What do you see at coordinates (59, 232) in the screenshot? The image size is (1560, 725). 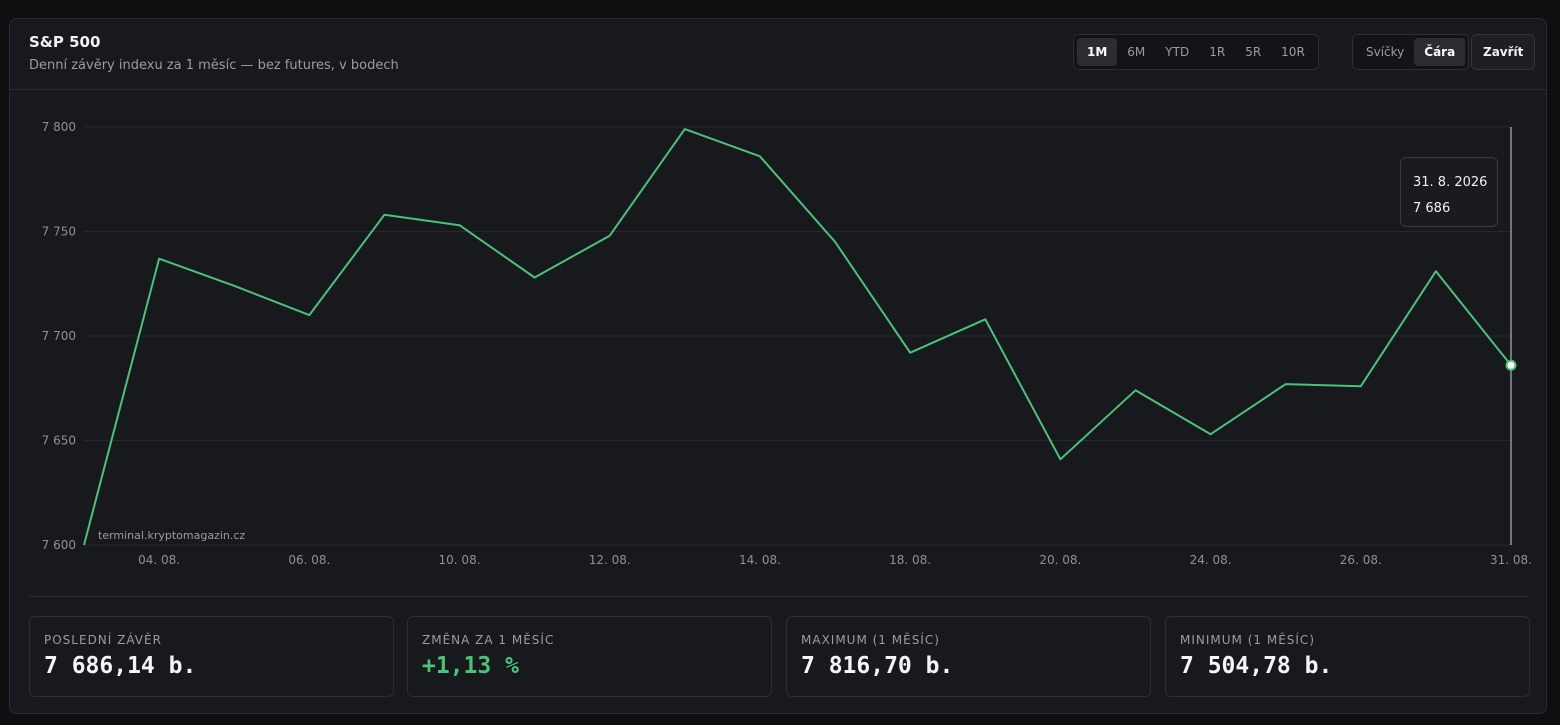 I see `y-tick-label: 7 750` at bounding box center [59, 232].